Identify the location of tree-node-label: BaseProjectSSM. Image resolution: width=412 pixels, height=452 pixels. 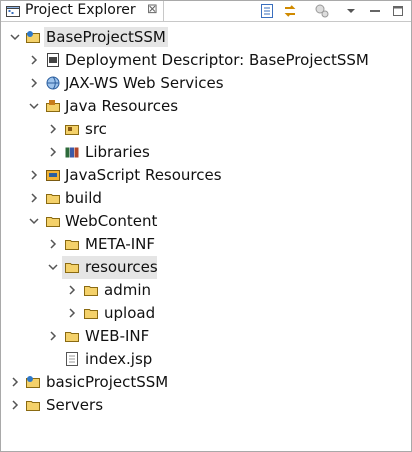
(106, 37).